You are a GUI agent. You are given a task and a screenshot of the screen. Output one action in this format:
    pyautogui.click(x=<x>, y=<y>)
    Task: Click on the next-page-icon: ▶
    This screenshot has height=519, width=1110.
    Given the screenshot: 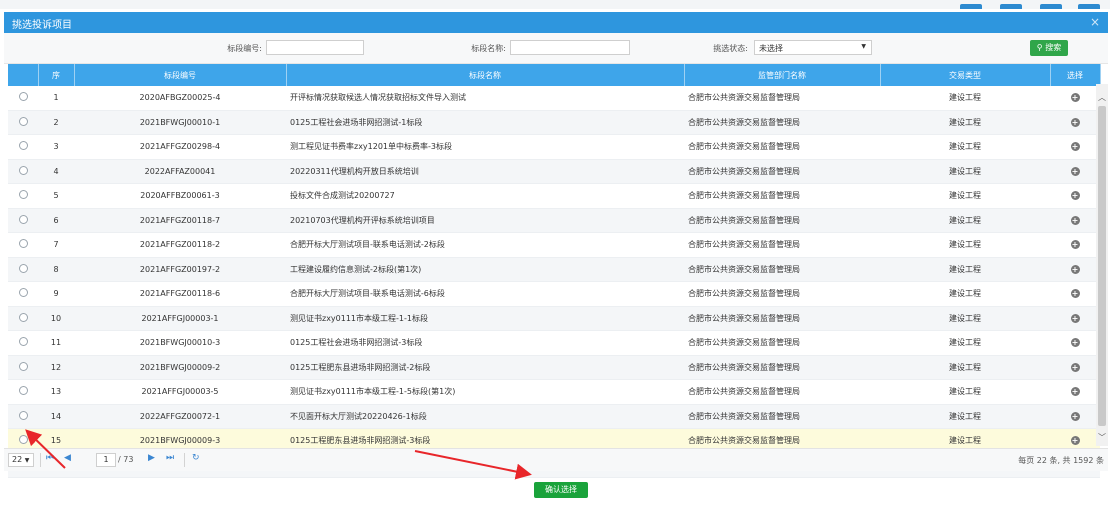 What is the action you would take?
    pyautogui.click(x=151, y=458)
    